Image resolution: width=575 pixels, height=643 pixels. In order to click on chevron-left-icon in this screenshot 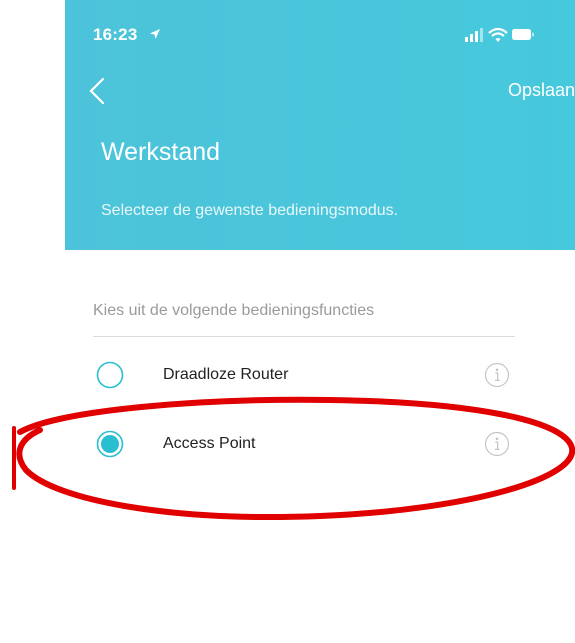, I will do `click(97, 91)`.